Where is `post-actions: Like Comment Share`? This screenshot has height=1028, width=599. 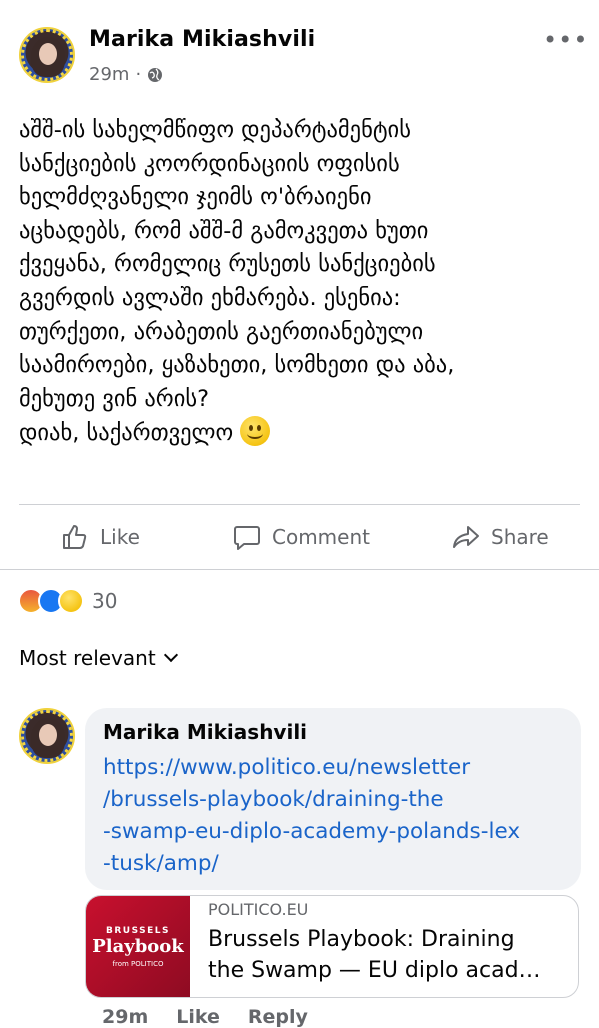
post-actions: Like Comment Share is located at coordinates (299, 538).